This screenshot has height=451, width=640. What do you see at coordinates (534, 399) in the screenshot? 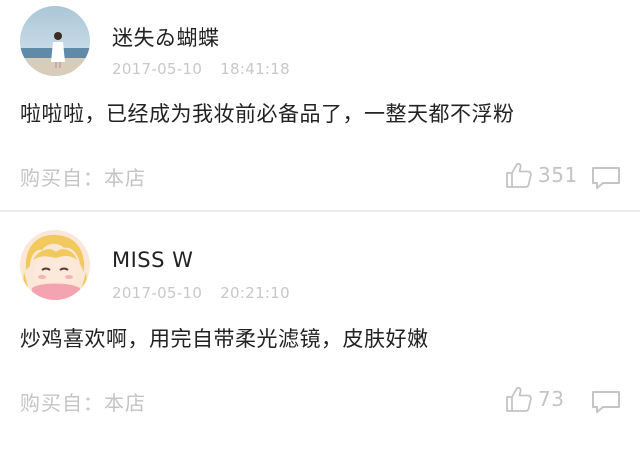
I see `like-button: 73` at bounding box center [534, 399].